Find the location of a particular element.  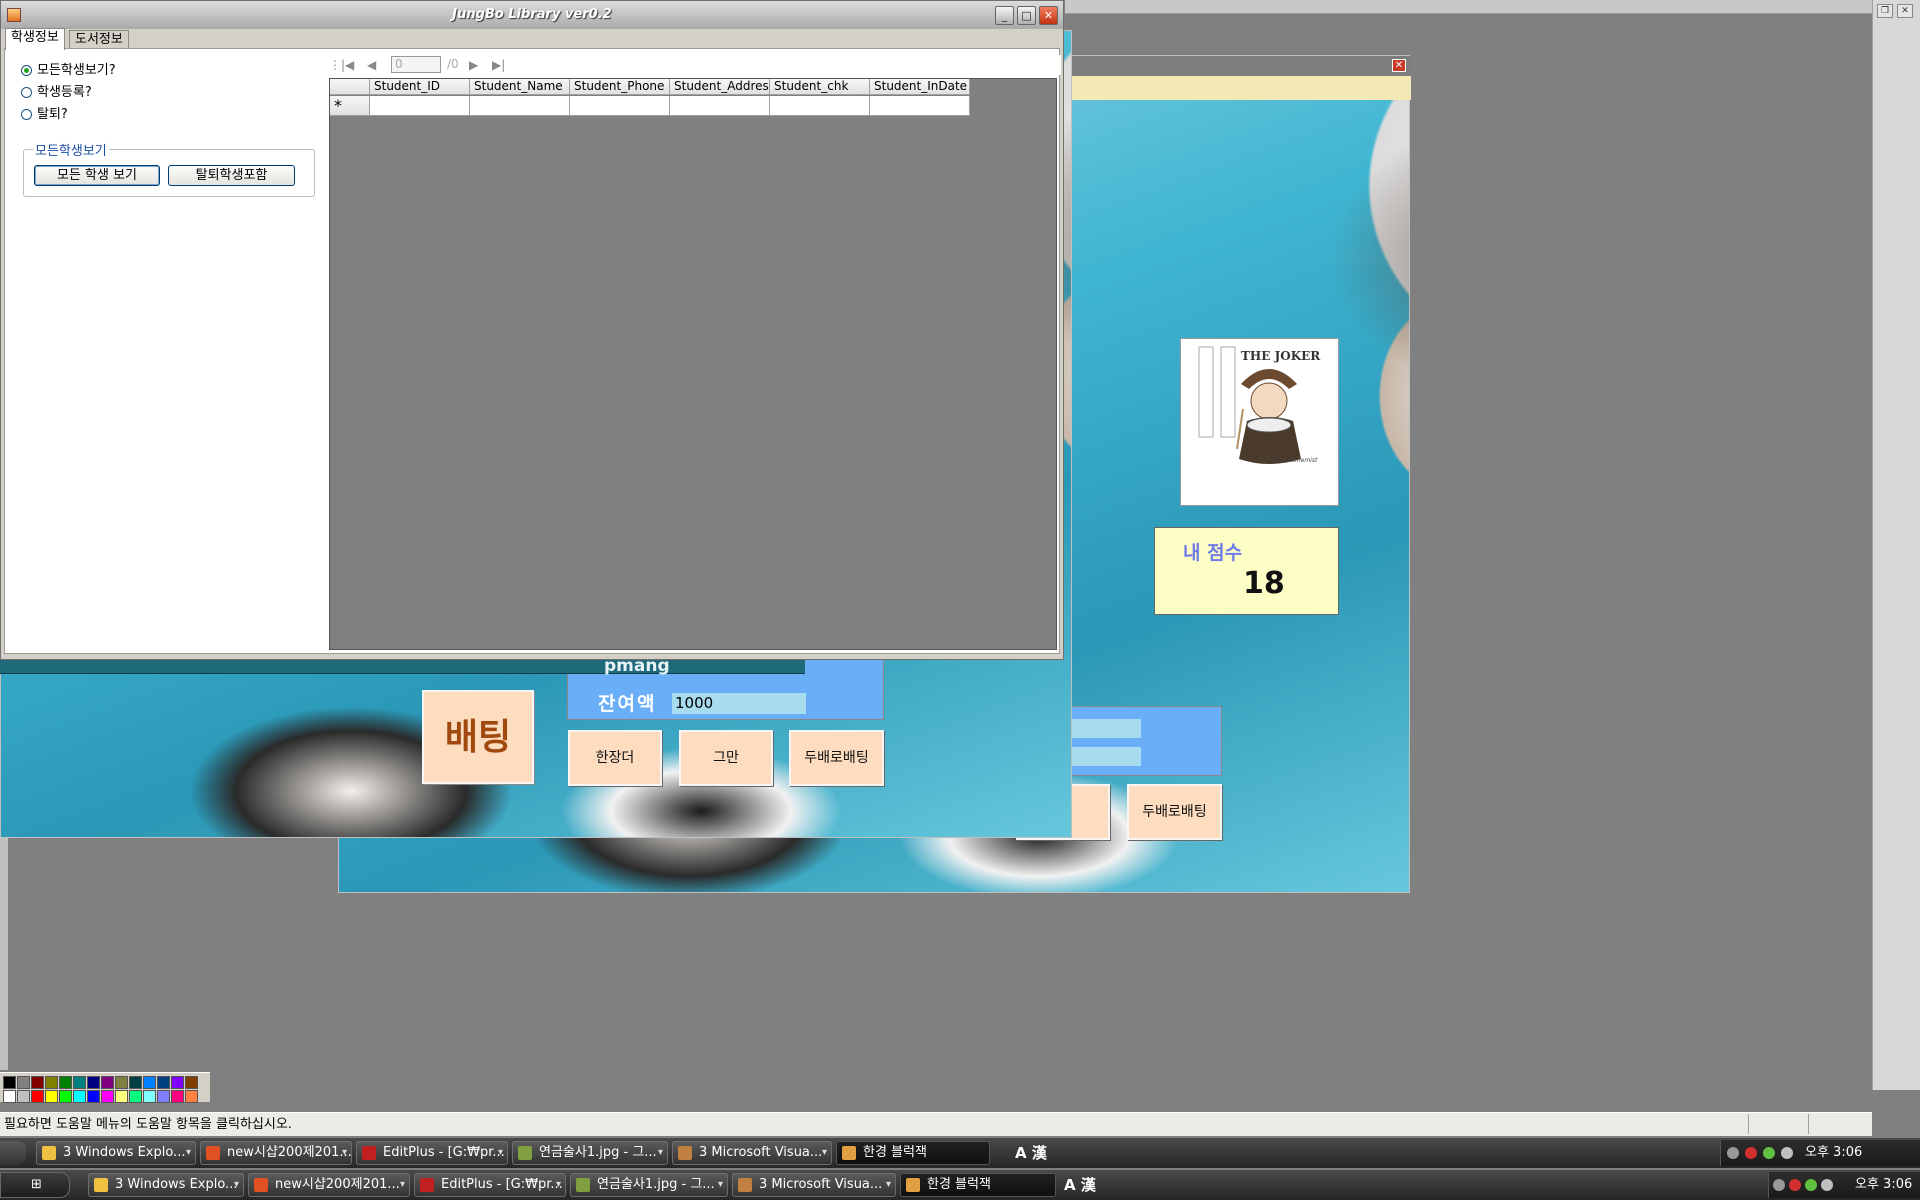

show-all-students-button: 모든 학생 보기 is located at coordinates (97, 175).